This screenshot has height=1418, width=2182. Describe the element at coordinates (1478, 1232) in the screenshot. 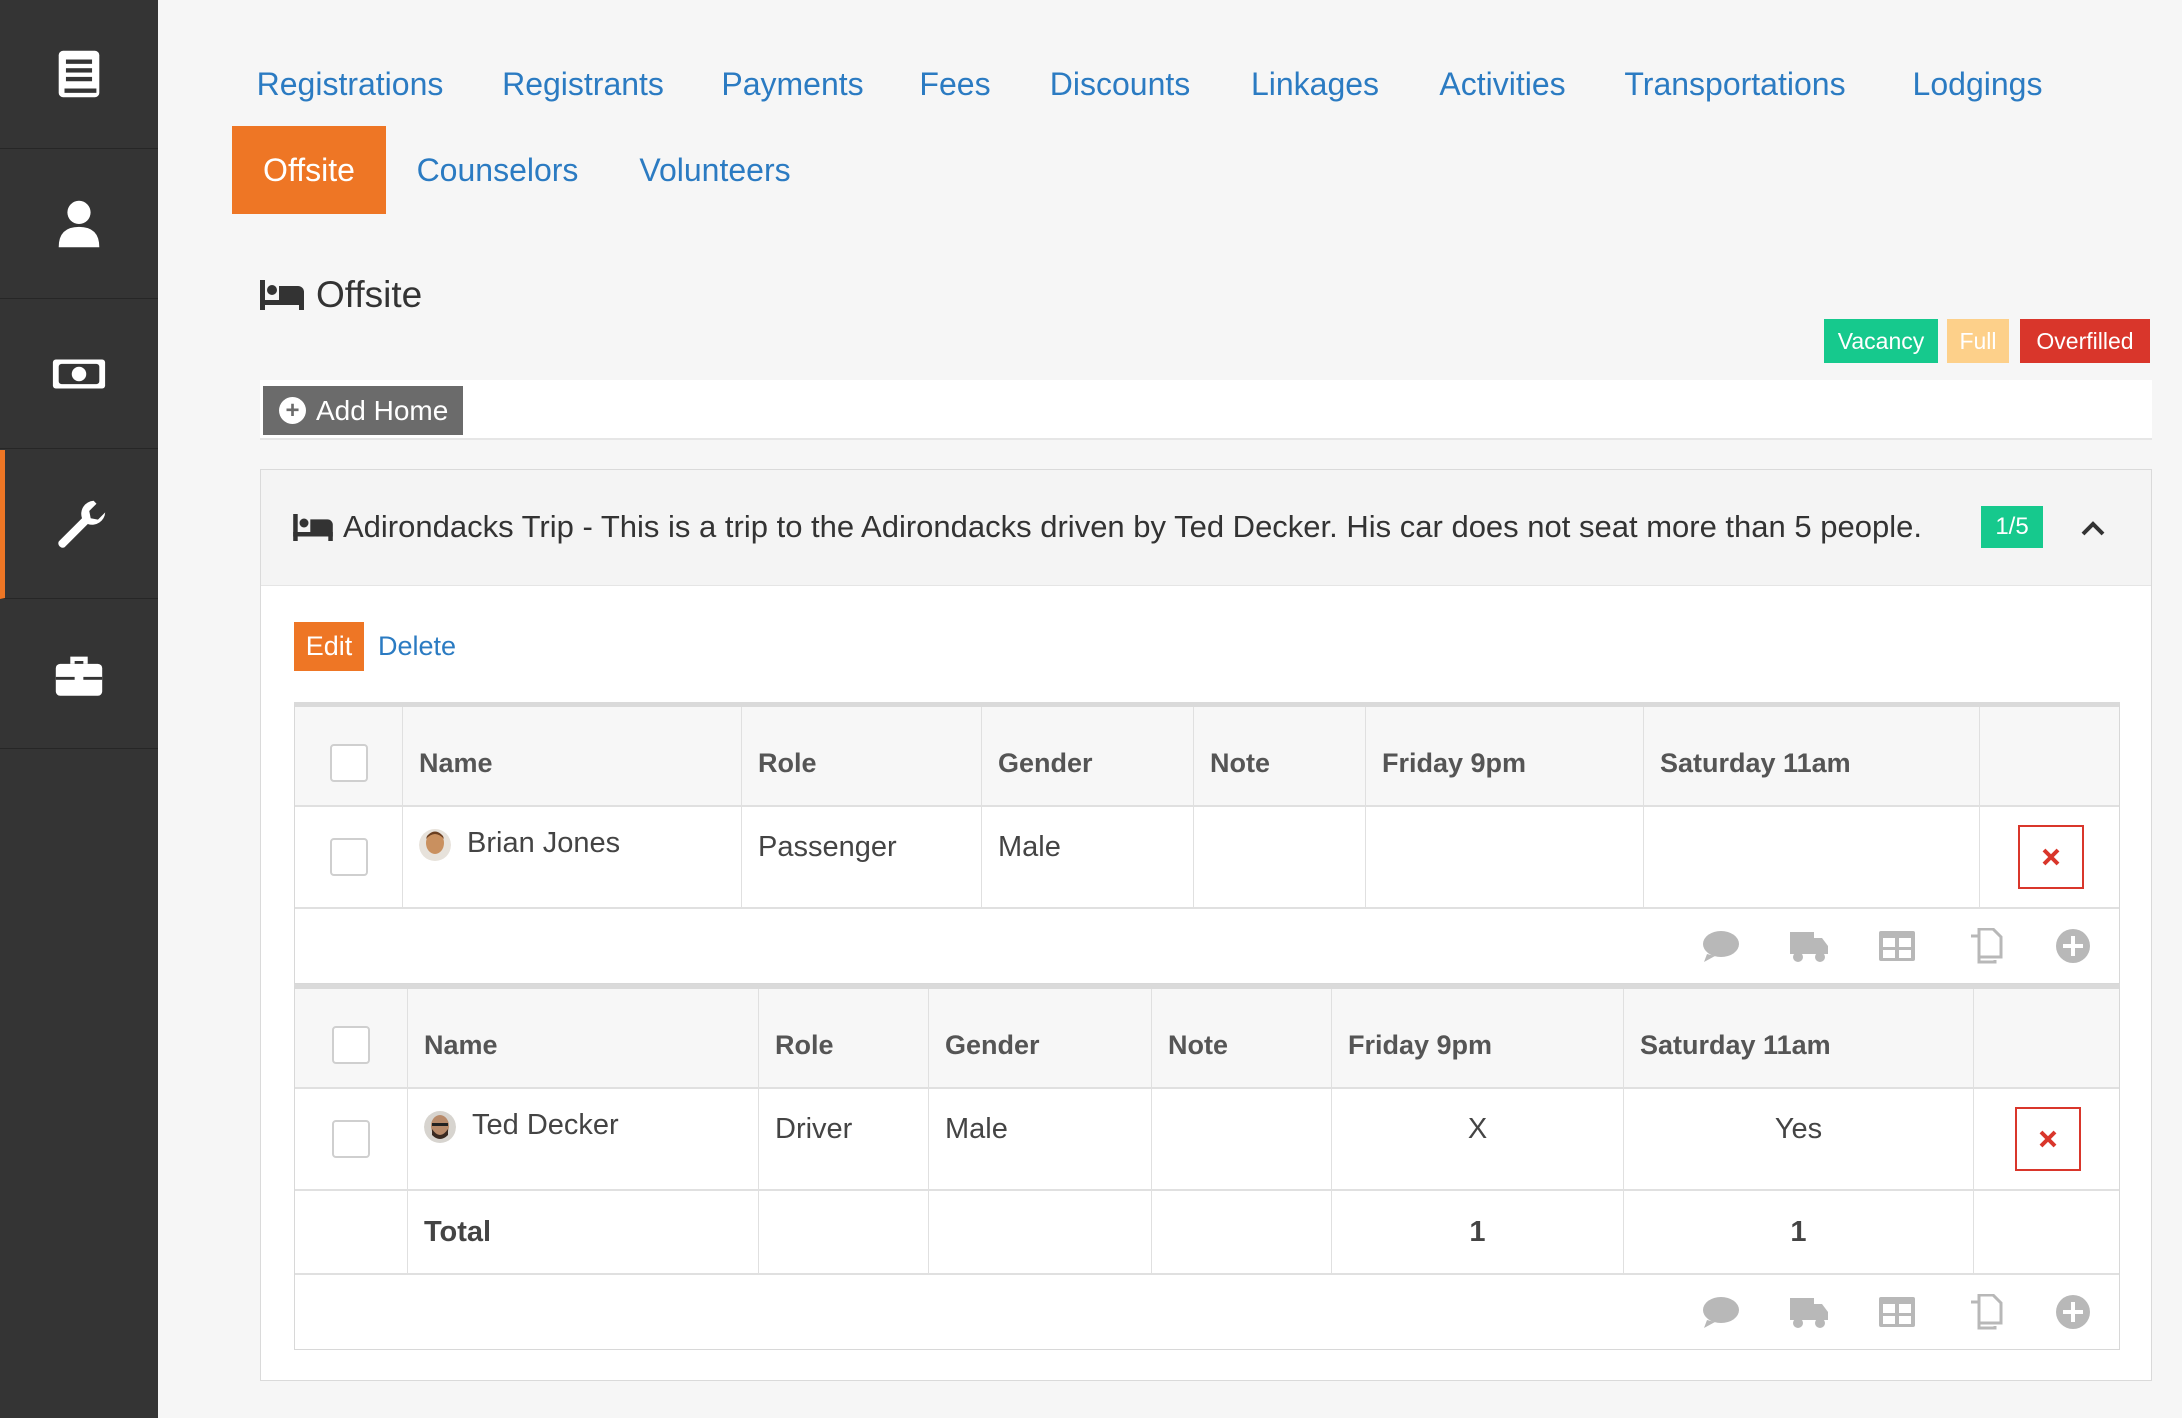

I see `total-friday: 1` at that location.